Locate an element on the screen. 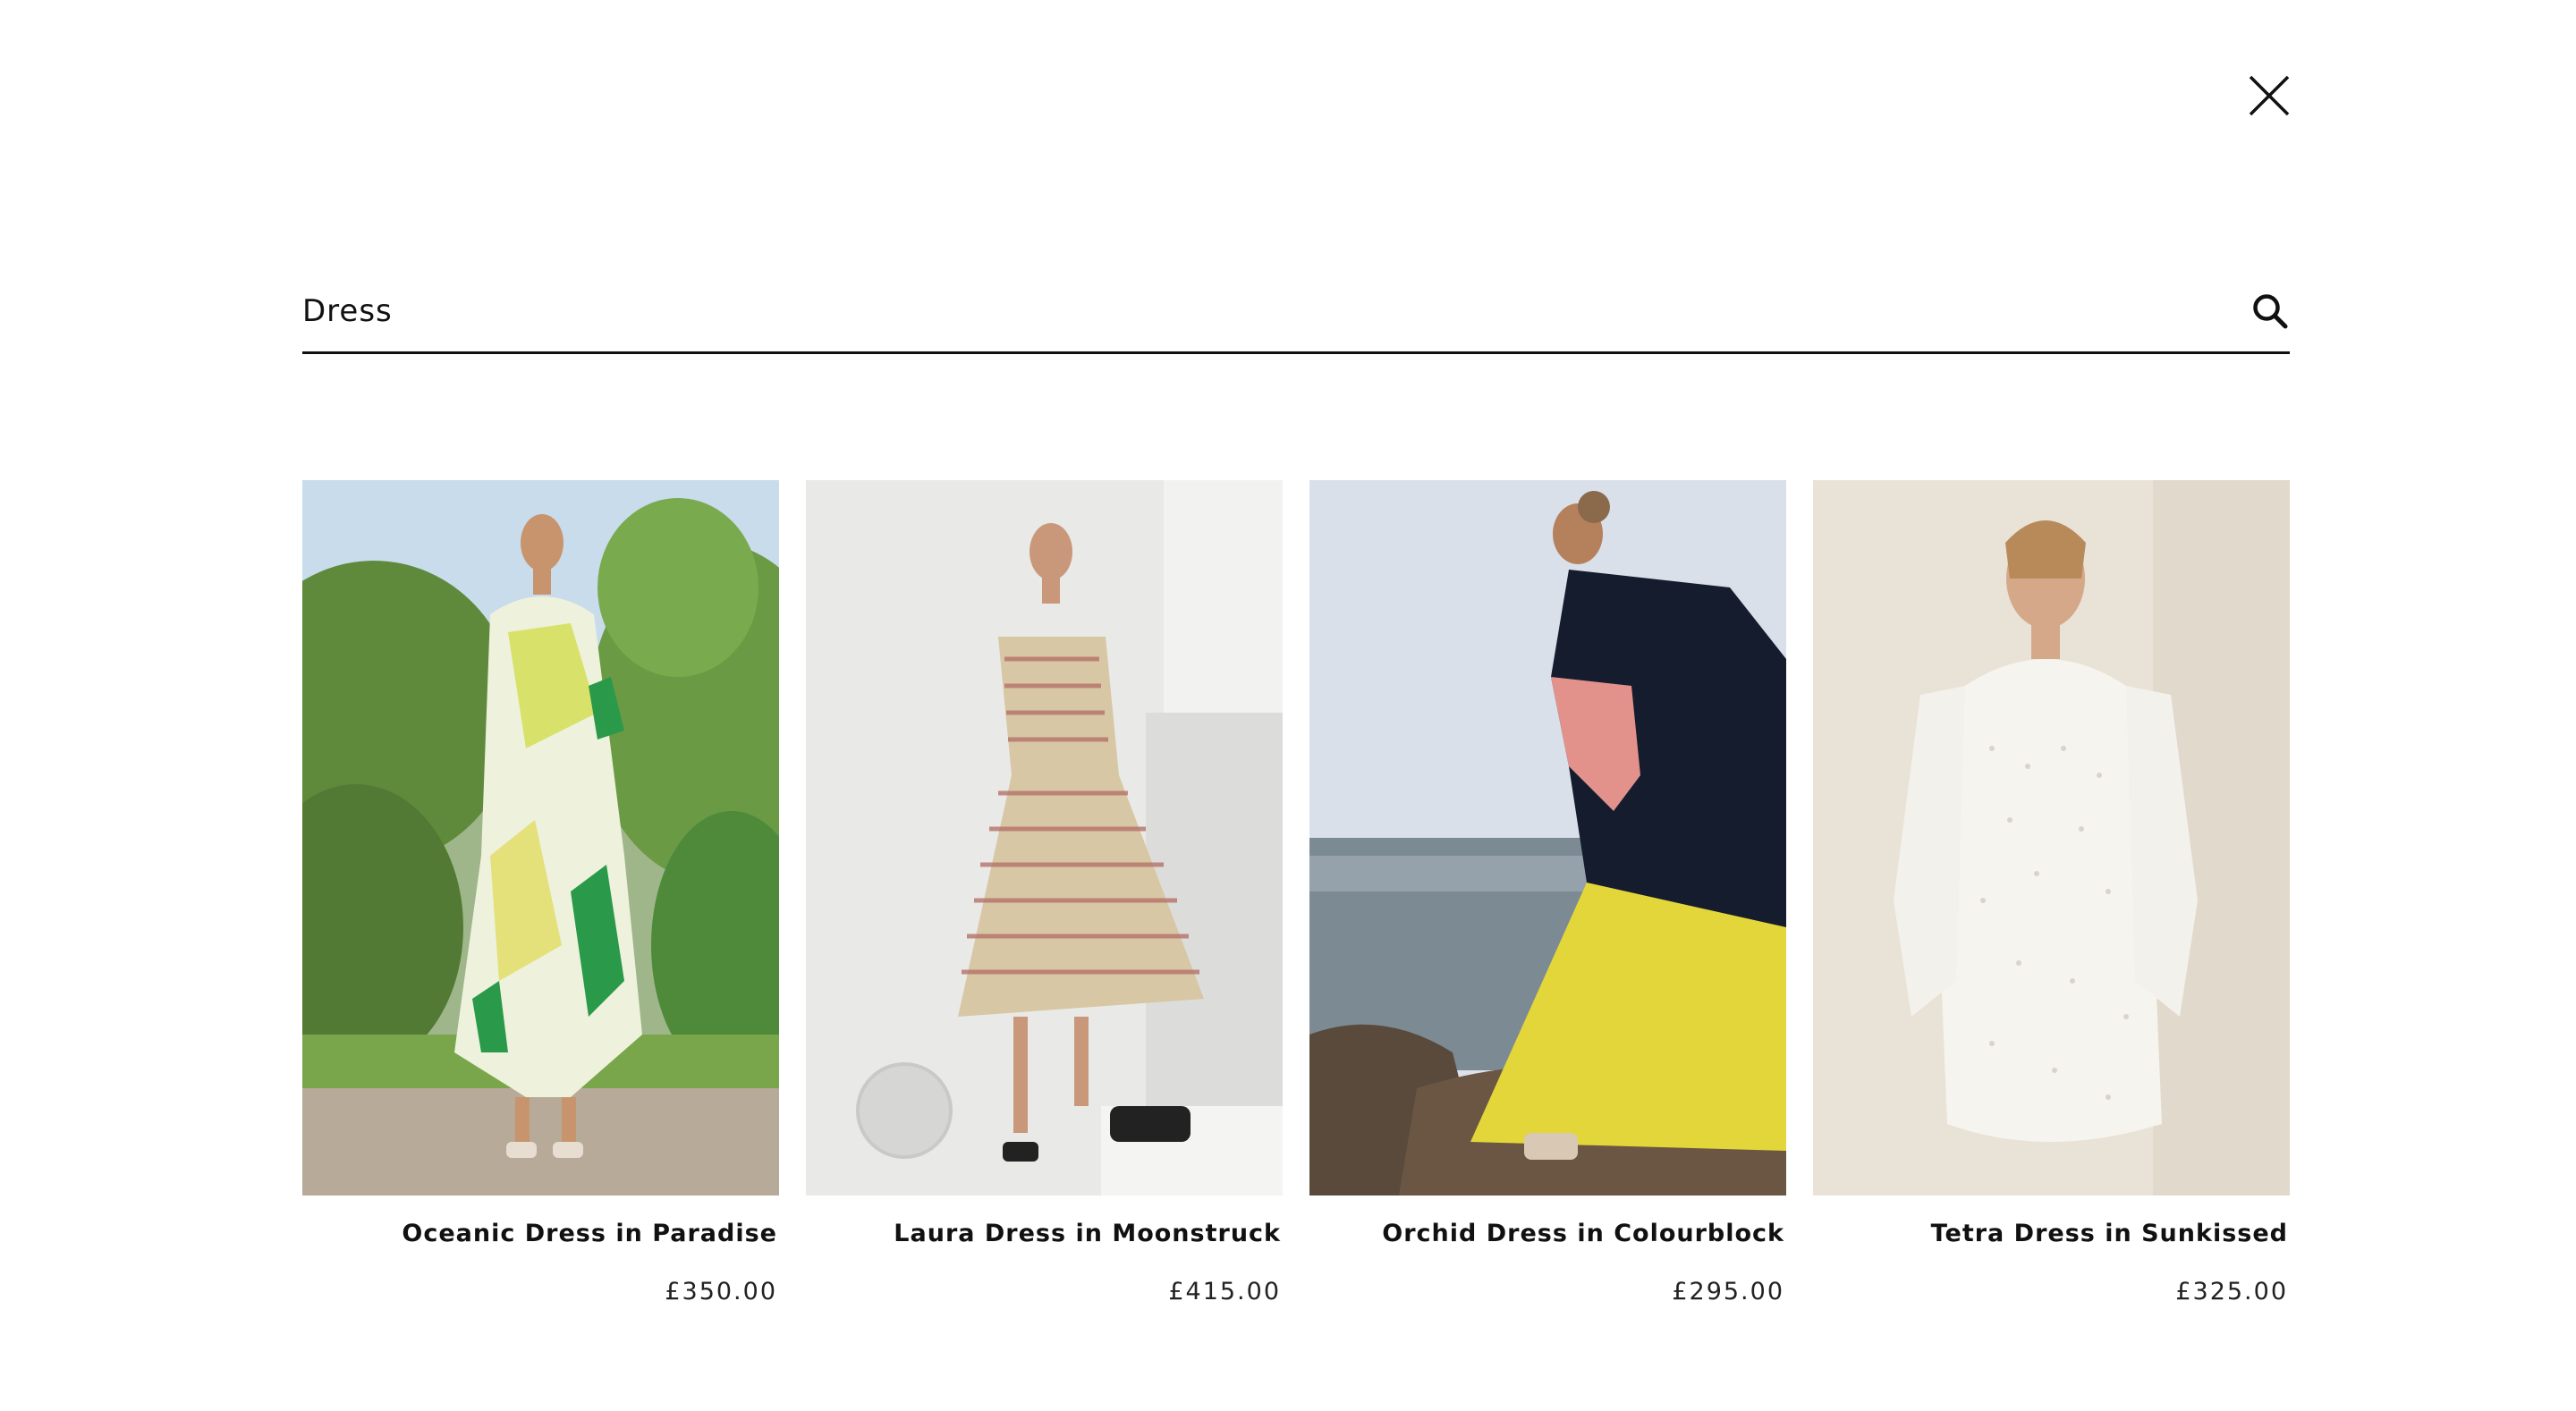  close-button is located at coordinates (2269, 96).